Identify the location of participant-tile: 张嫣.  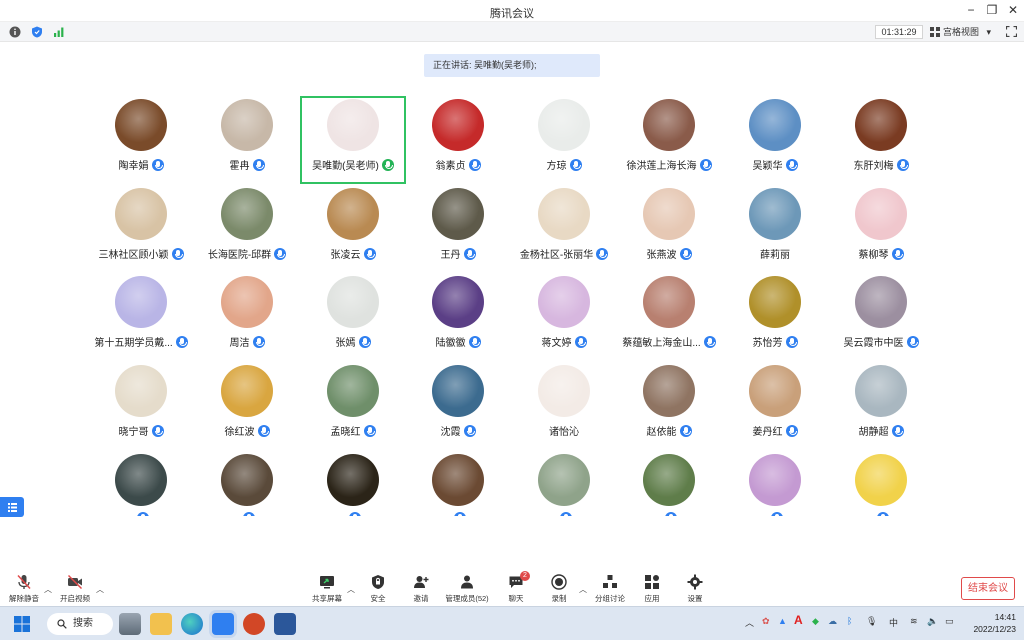
(353, 317).